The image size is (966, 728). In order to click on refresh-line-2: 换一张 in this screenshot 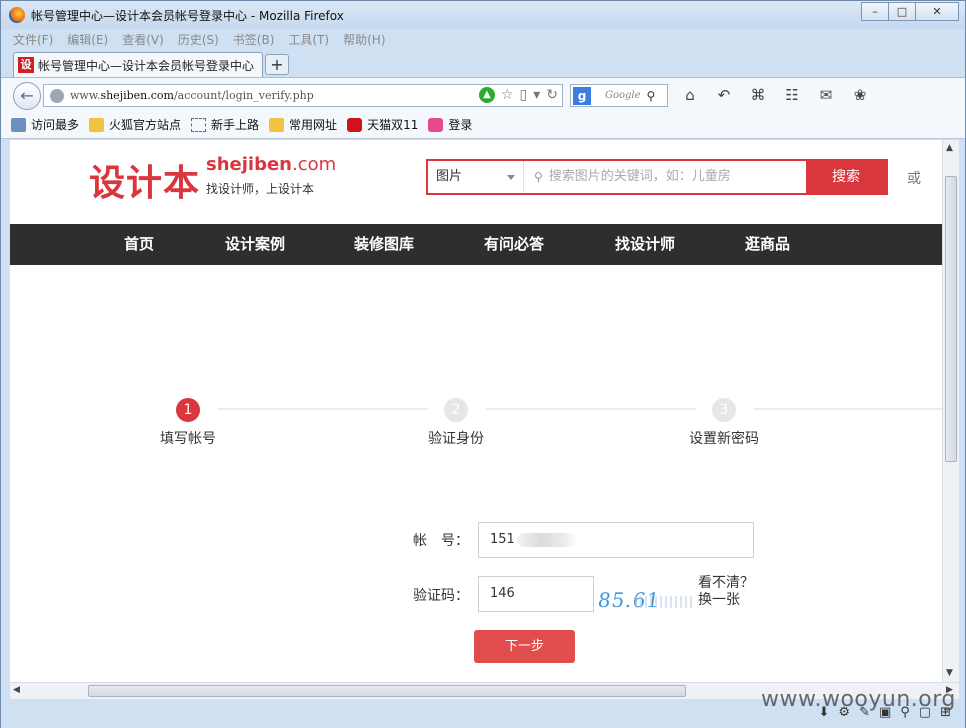, I will do `click(719, 600)`.